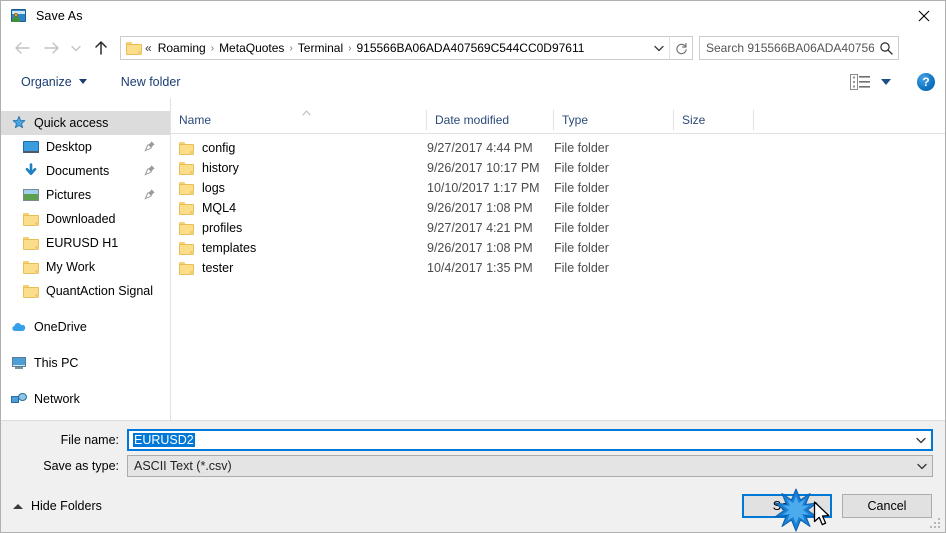 The width and height of the screenshot is (946, 533). I want to click on file-date-cell: 10/10/2017 1:17 PM, so click(483, 188).